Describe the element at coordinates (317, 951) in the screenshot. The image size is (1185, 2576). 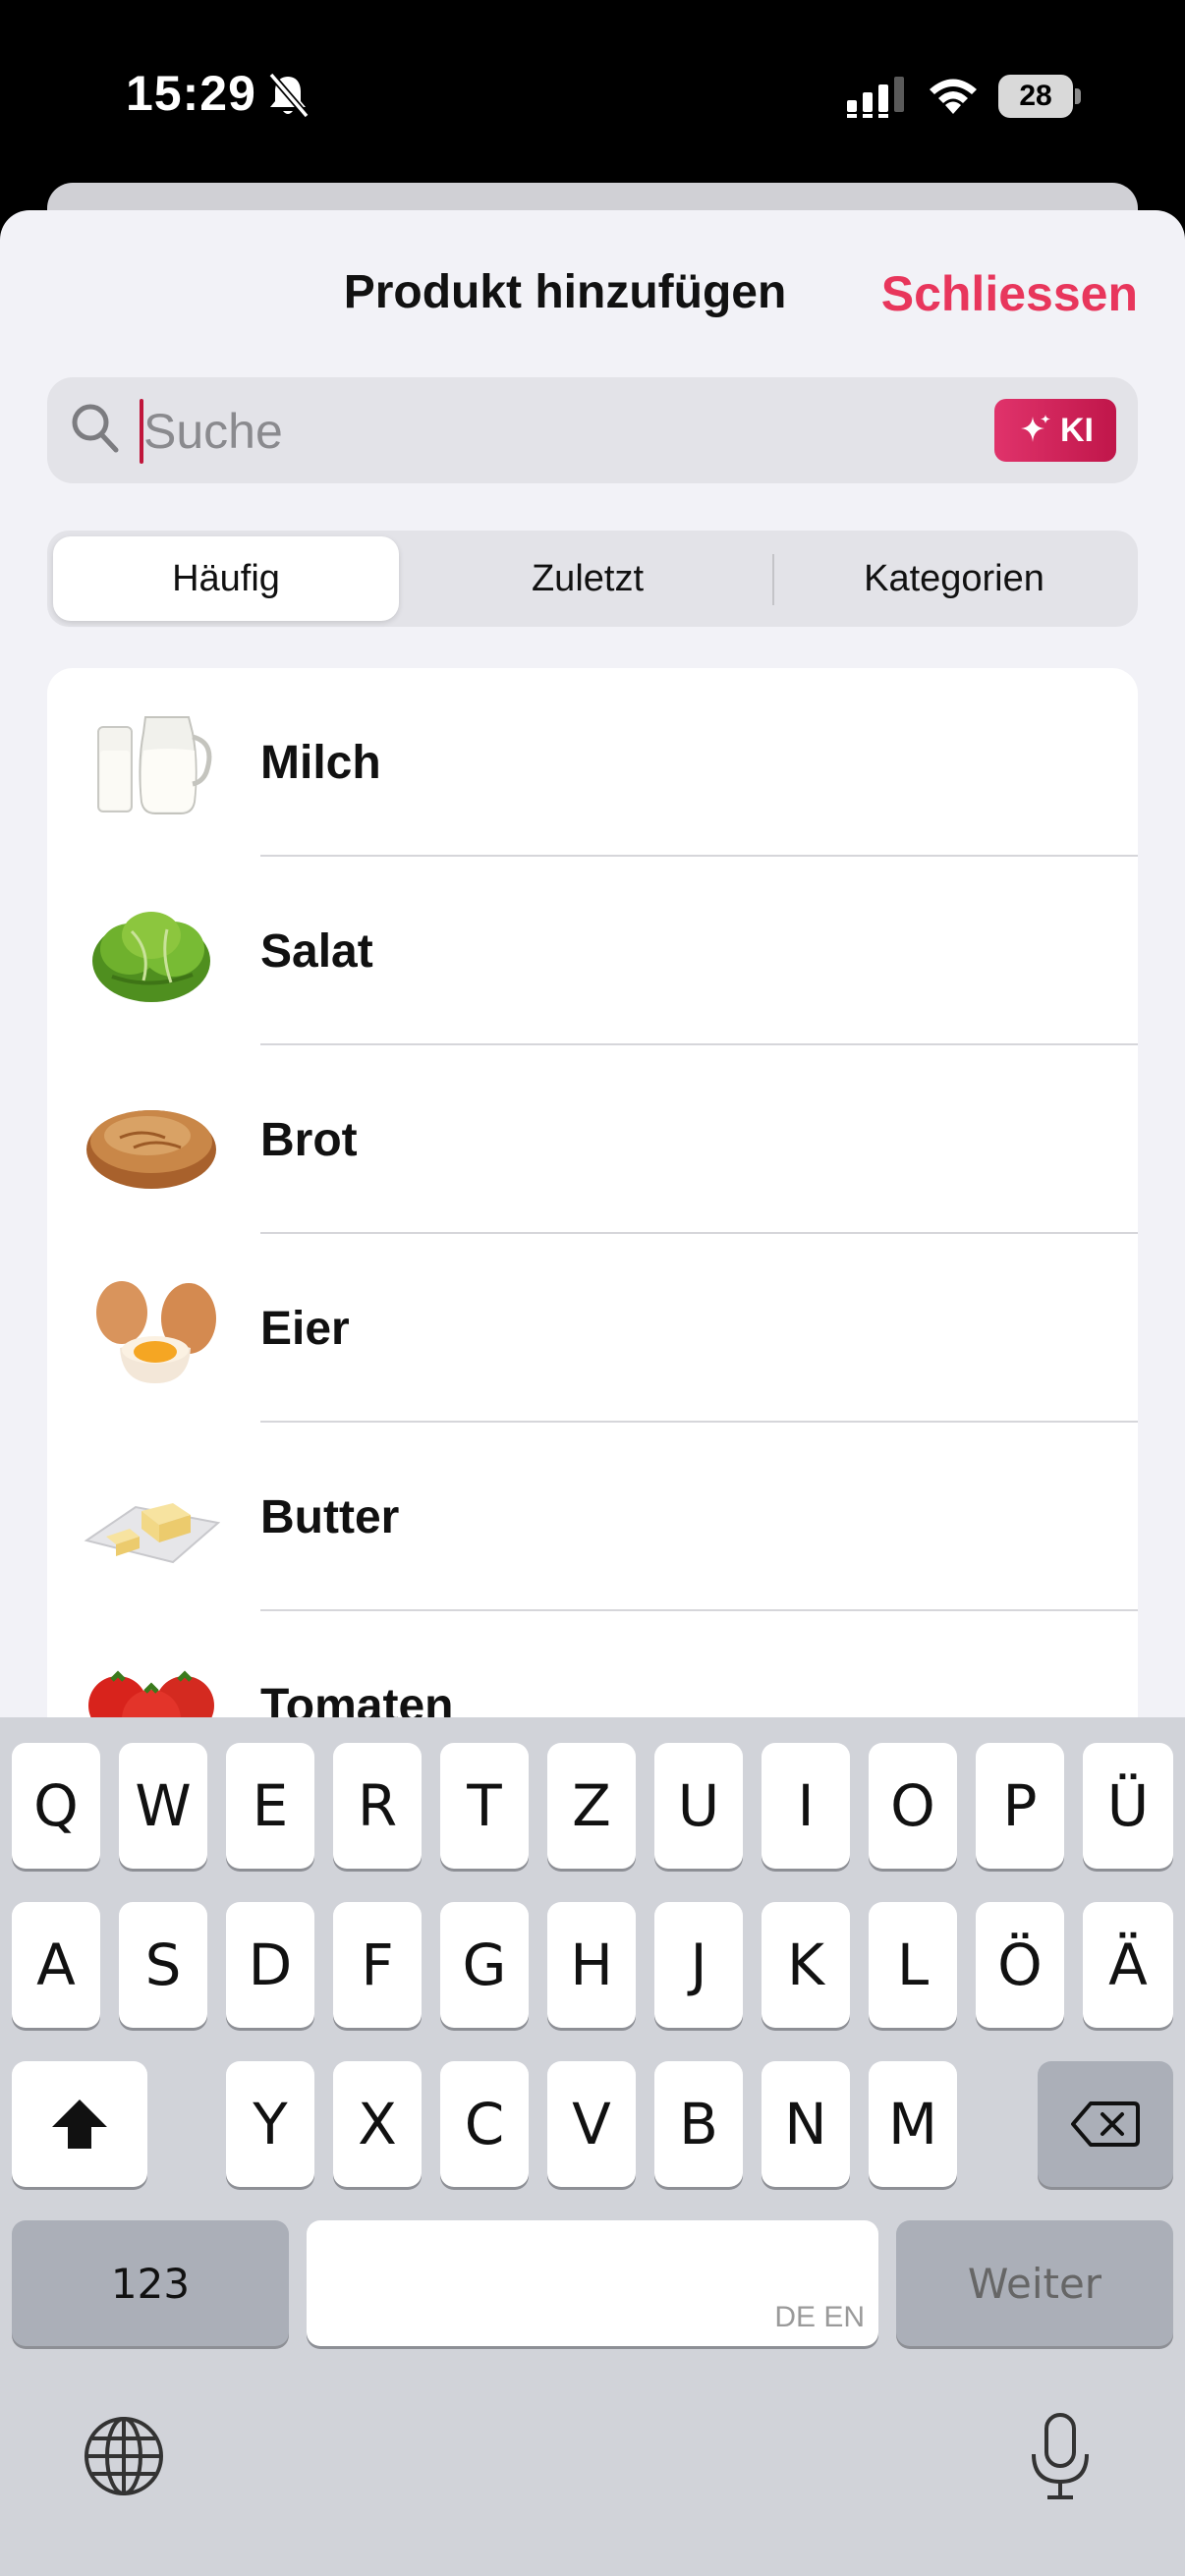
I see `product-name: Salat` at that location.